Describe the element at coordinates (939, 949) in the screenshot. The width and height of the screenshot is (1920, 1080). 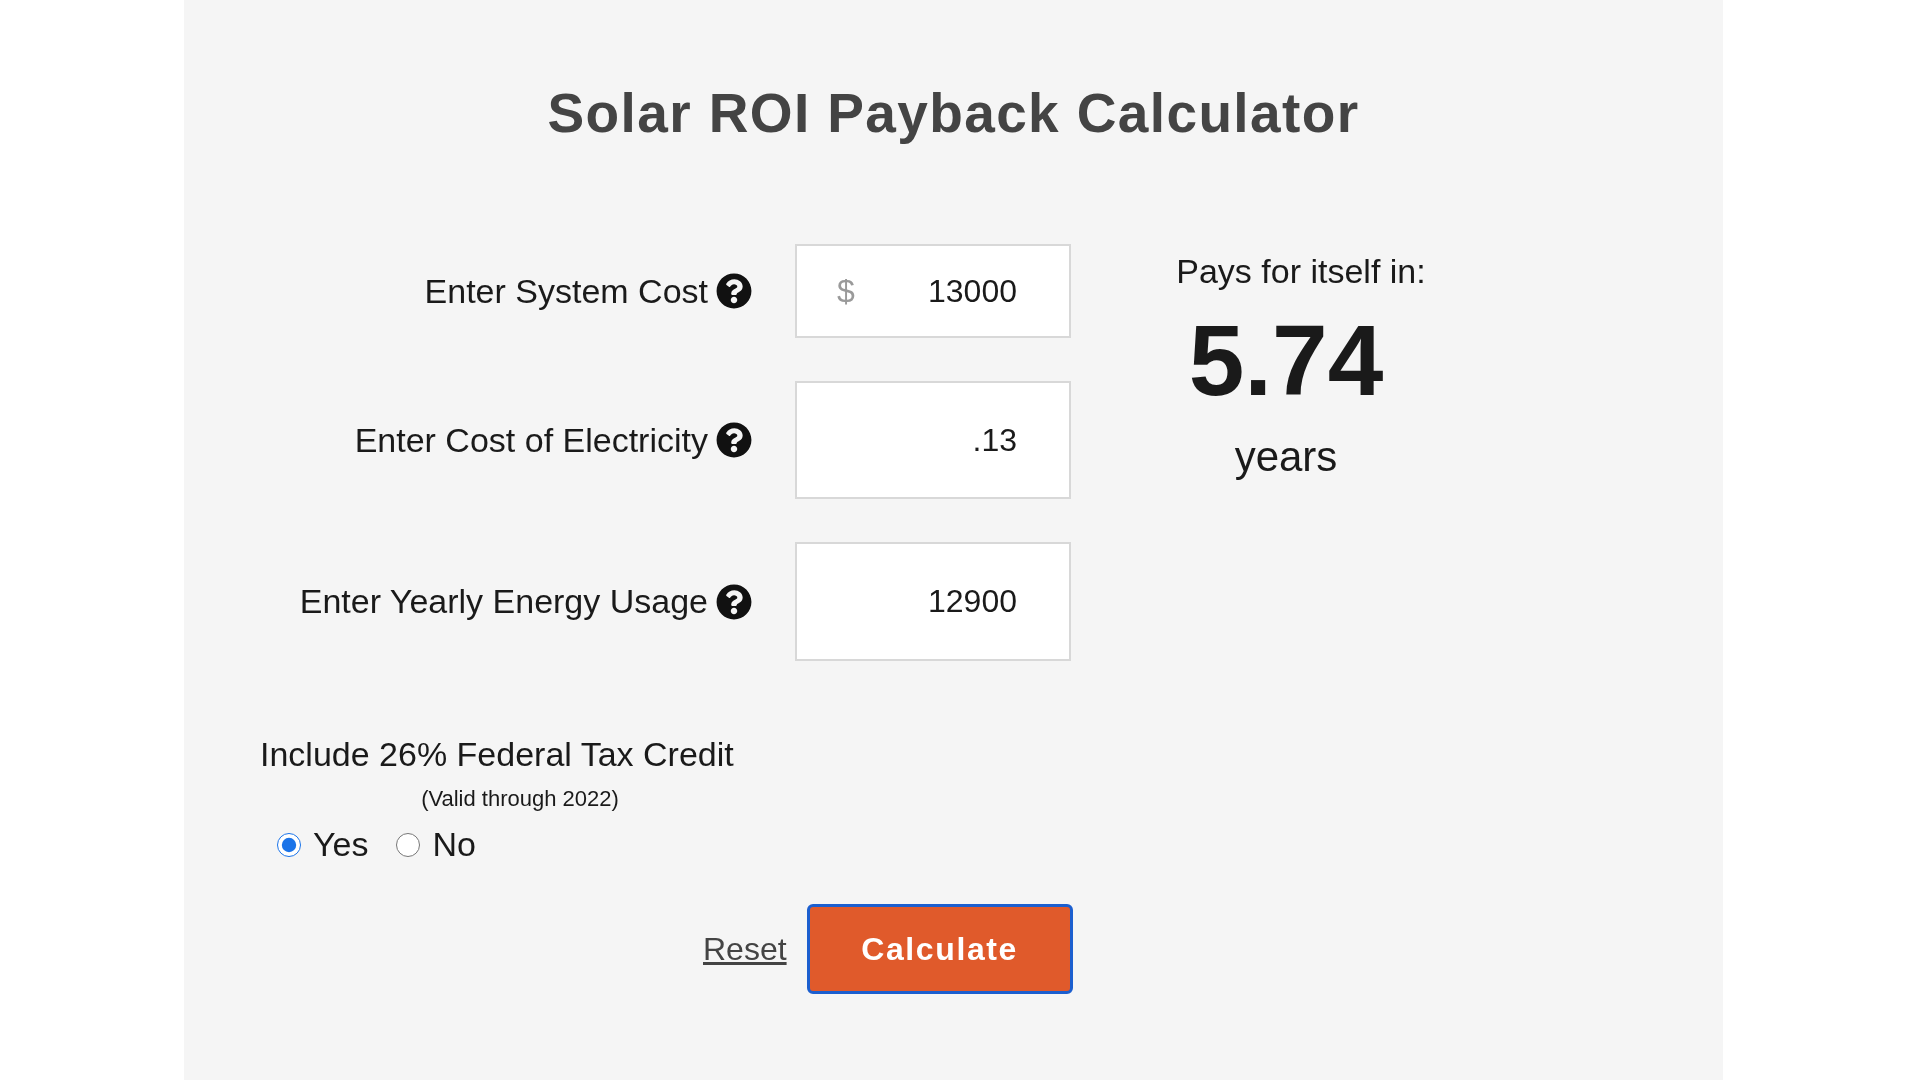
I see `calculate-button: Calculate` at that location.